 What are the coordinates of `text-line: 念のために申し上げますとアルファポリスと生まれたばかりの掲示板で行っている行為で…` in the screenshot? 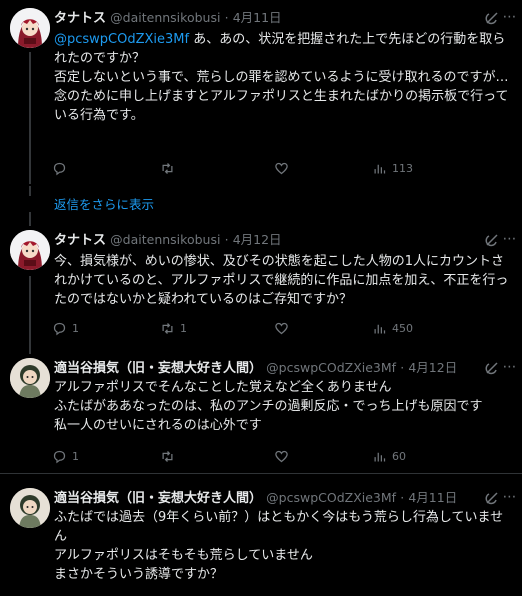 It's located at (281, 106).